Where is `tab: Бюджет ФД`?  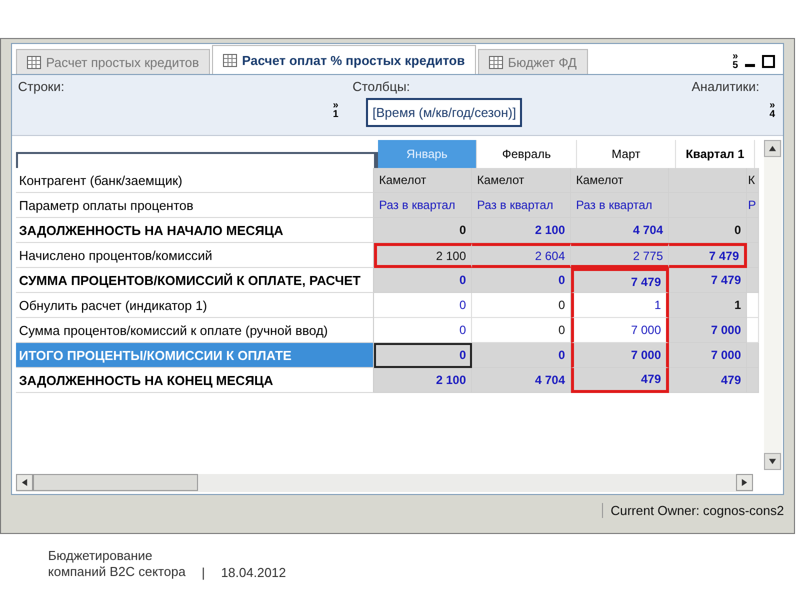
tab: Бюджет ФД is located at coordinates (533, 61).